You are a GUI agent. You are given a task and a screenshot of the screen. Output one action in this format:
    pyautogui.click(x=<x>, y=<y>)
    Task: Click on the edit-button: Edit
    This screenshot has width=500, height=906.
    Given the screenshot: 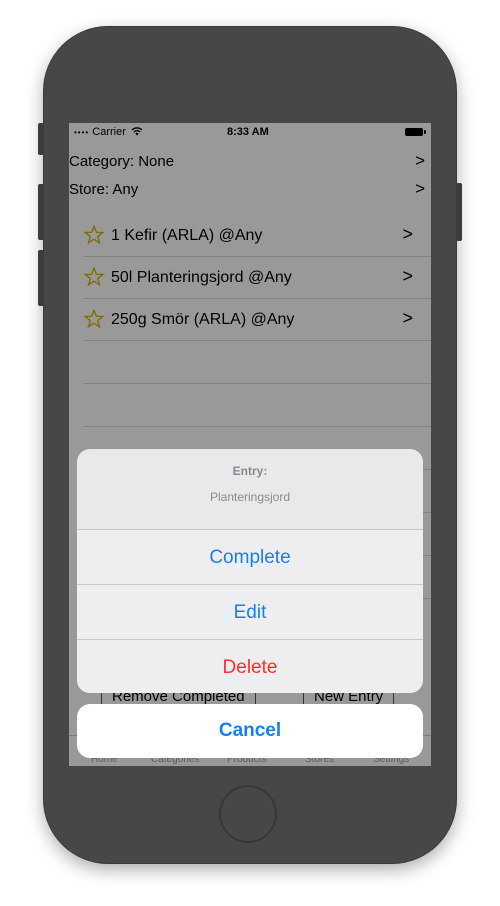 What is the action you would take?
    pyautogui.click(x=250, y=611)
    